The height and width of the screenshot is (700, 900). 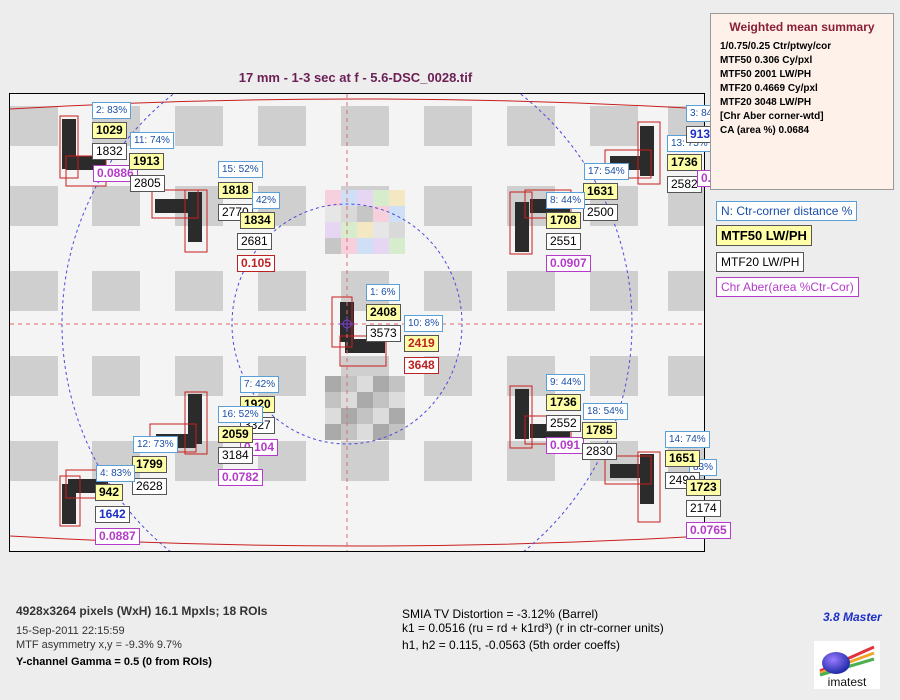 What do you see at coordinates (70, 631) in the screenshot?
I see `date-info: 15-Sep-2011 22:15:59` at bounding box center [70, 631].